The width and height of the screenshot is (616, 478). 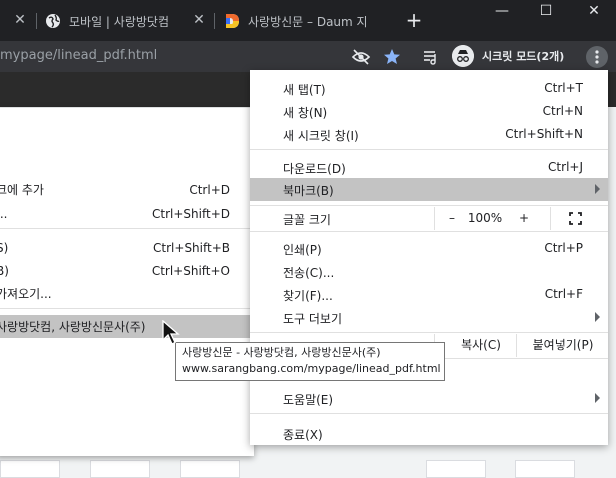 What do you see at coordinates (127, 247) in the screenshot?
I see `show-bookmarks-bar-item: S) Ctrl+Shift+B` at bounding box center [127, 247].